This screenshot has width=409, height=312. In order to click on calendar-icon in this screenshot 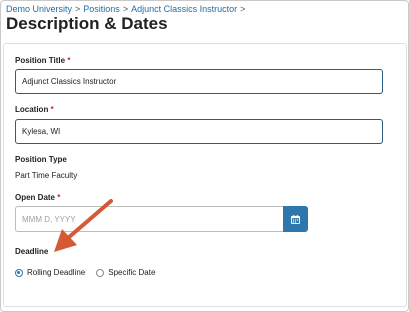, I will do `click(295, 219)`.